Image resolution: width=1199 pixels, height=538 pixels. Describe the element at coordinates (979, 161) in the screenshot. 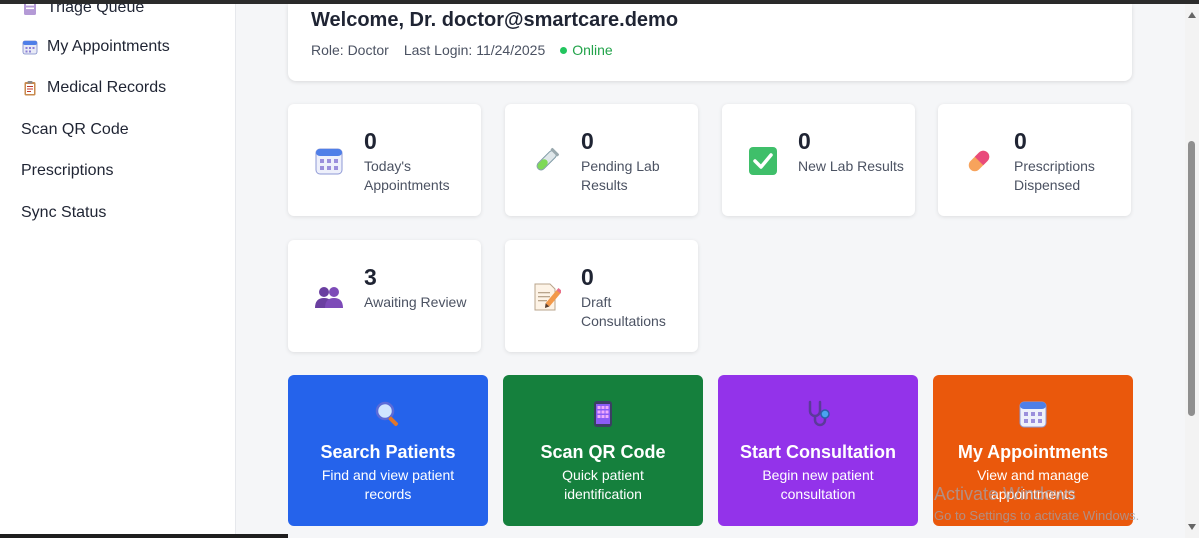

I see `pill-icon` at that location.